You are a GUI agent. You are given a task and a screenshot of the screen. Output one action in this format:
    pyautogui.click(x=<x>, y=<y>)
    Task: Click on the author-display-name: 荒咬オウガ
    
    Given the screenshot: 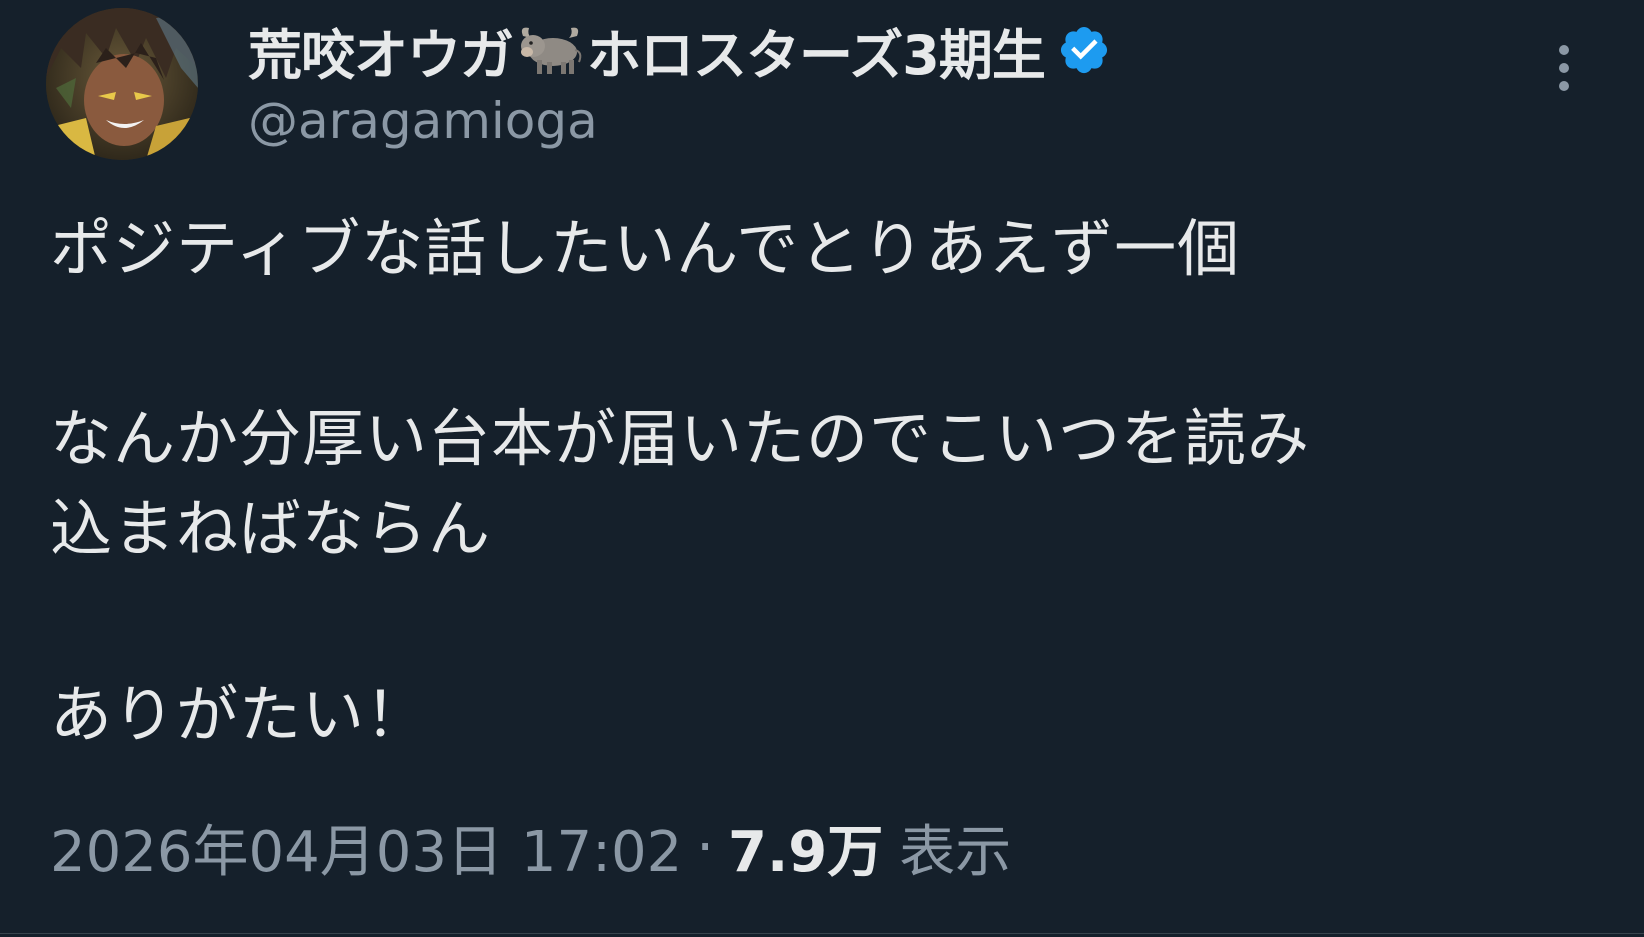 What is the action you would take?
    pyautogui.click(x=381, y=50)
    